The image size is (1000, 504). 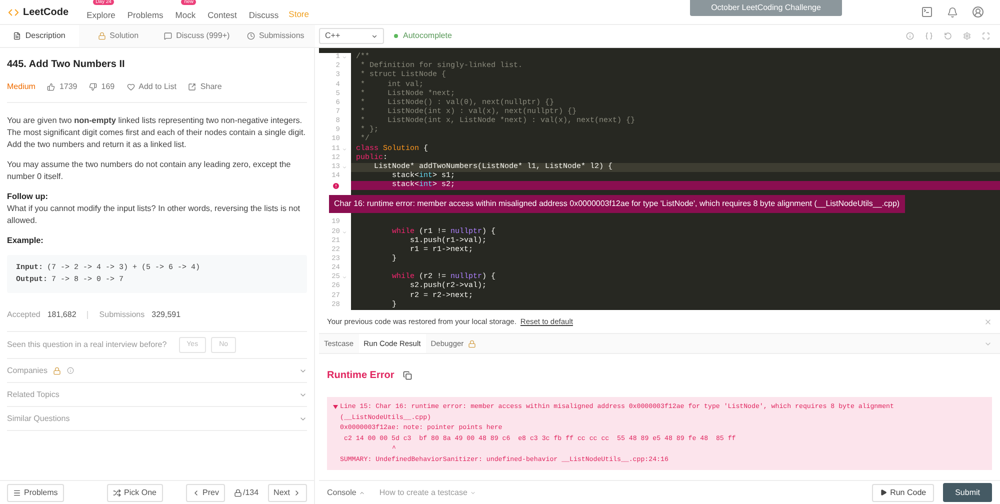 What do you see at coordinates (222, 15) in the screenshot?
I see `nav-link: Contest` at bounding box center [222, 15].